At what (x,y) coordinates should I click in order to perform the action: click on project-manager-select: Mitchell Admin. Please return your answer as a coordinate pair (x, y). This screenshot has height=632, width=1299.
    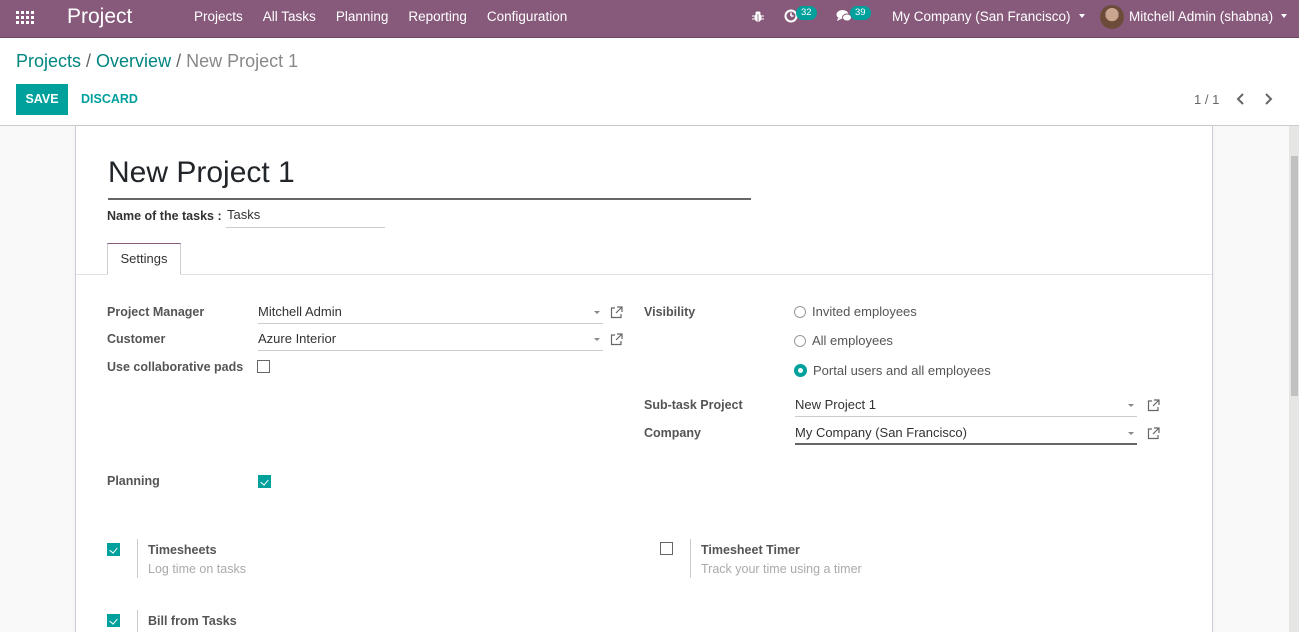
    Looking at the image, I should click on (430, 313).